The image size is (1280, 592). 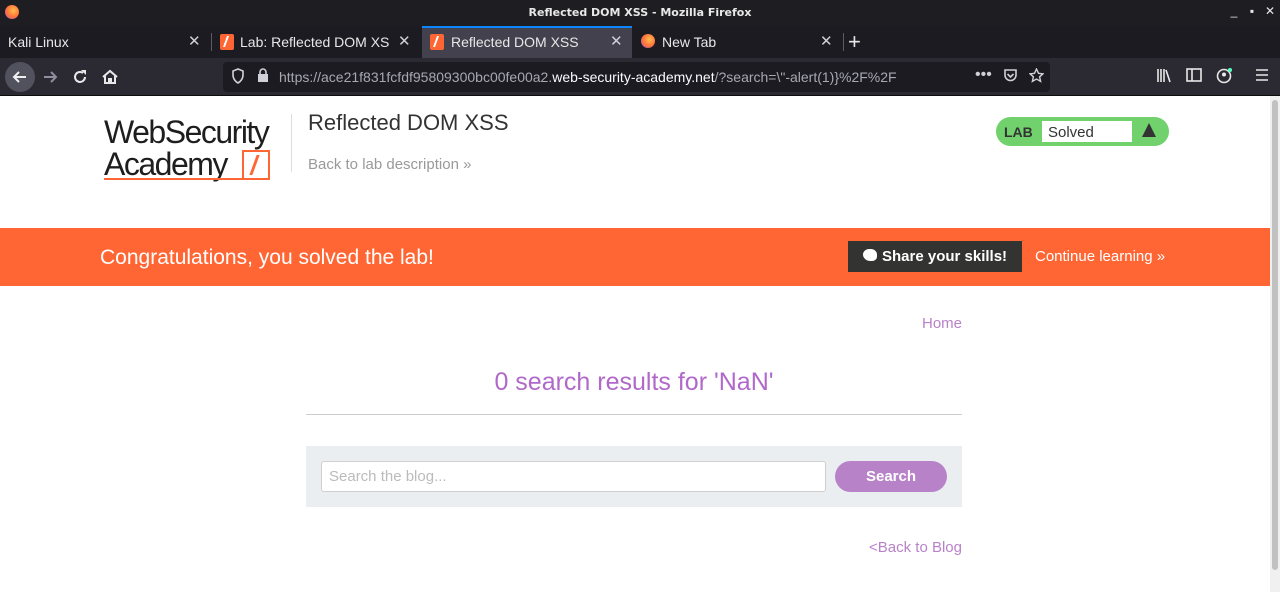 I want to click on shield-icon, so click(x=238, y=77).